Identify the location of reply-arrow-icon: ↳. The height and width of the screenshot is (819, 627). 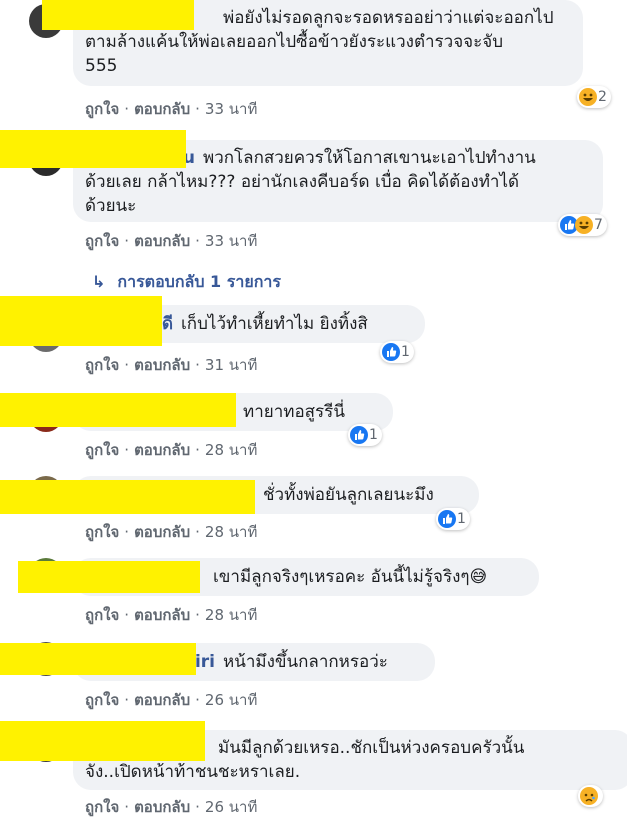
(99, 281).